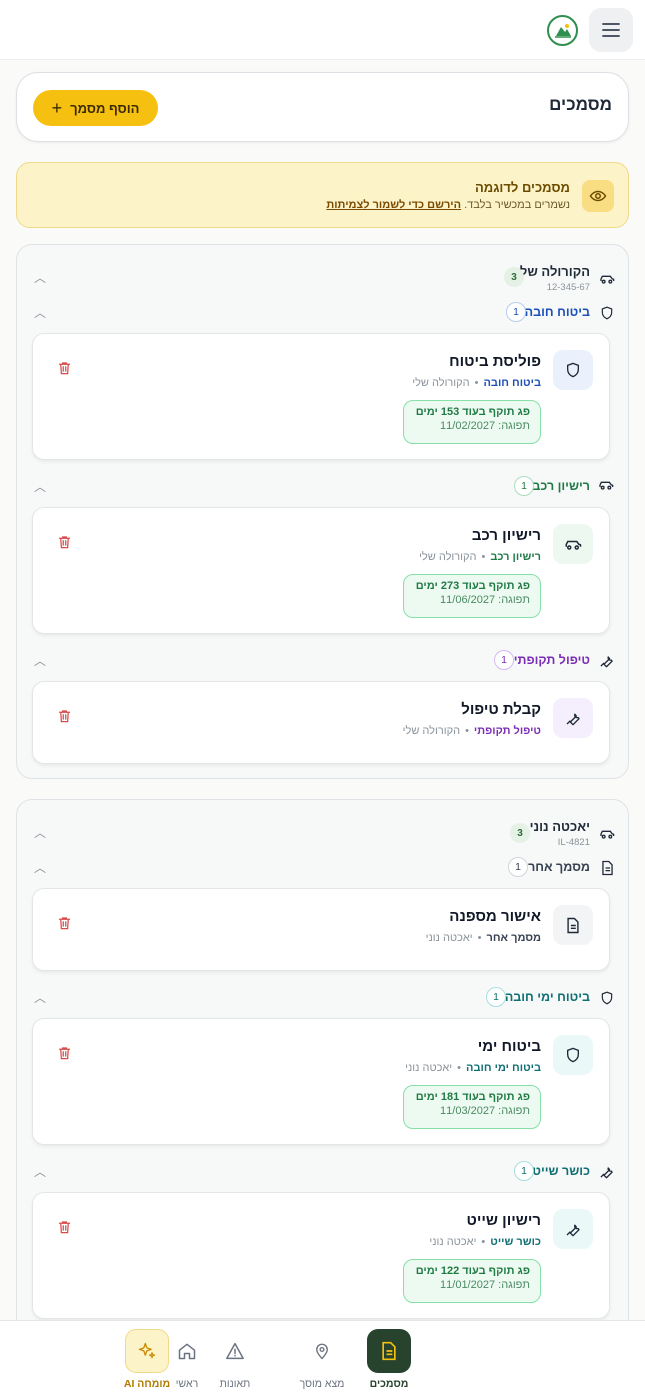 The image size is (645, 1398). I want to click on add-document-button: הוסף מסמך +, so click(95, 108).